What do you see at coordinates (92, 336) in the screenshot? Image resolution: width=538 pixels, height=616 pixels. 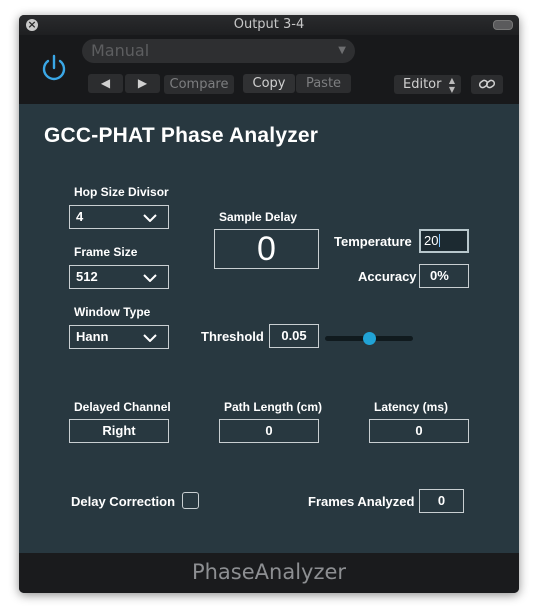 I see `window-type-value: Hann` at bounding box center [92, 336].